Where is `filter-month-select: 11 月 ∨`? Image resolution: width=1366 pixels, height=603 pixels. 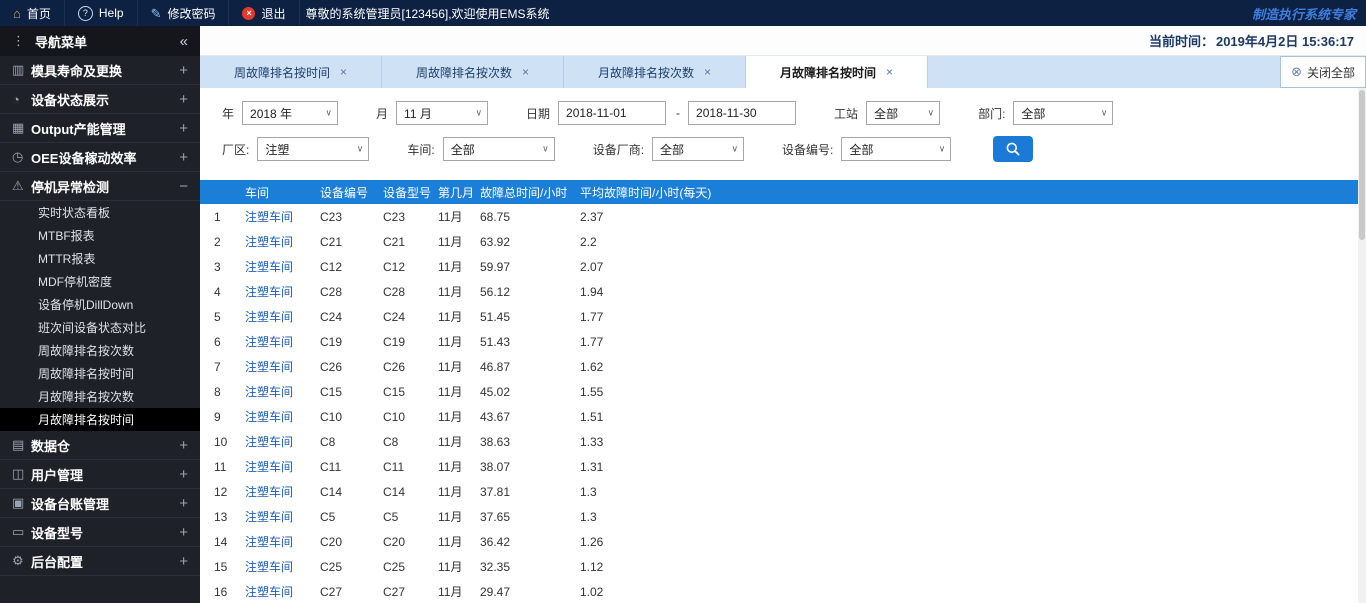 filter-month-select: 11 月 ∨ is located at coordinates (442, 113).